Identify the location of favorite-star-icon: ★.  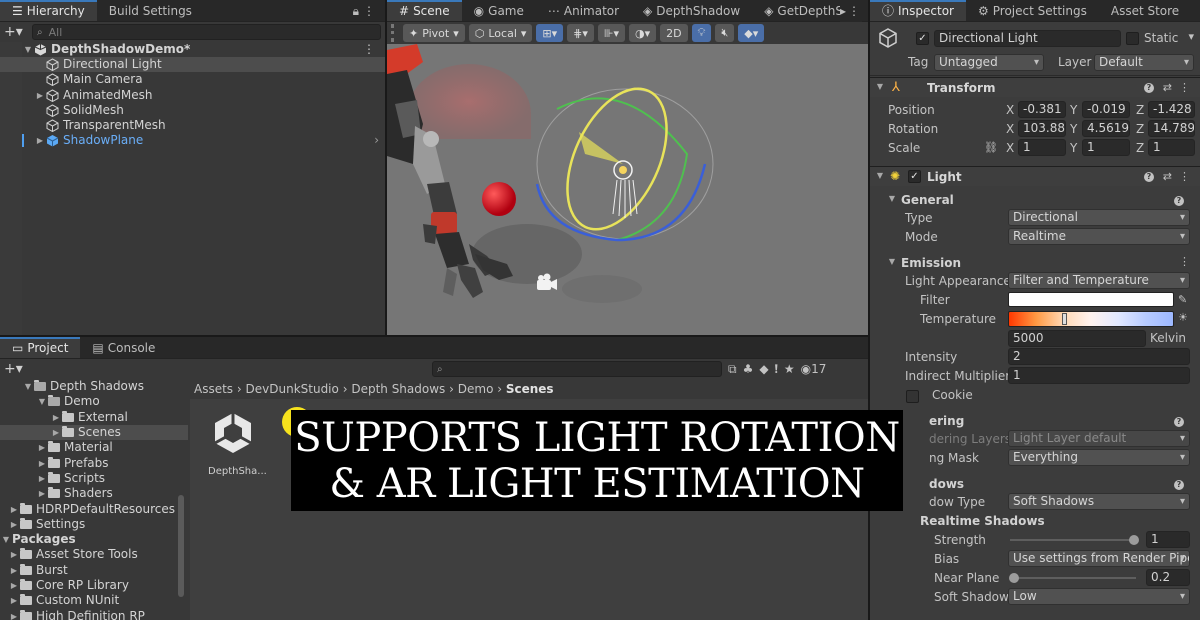
(789, 369).